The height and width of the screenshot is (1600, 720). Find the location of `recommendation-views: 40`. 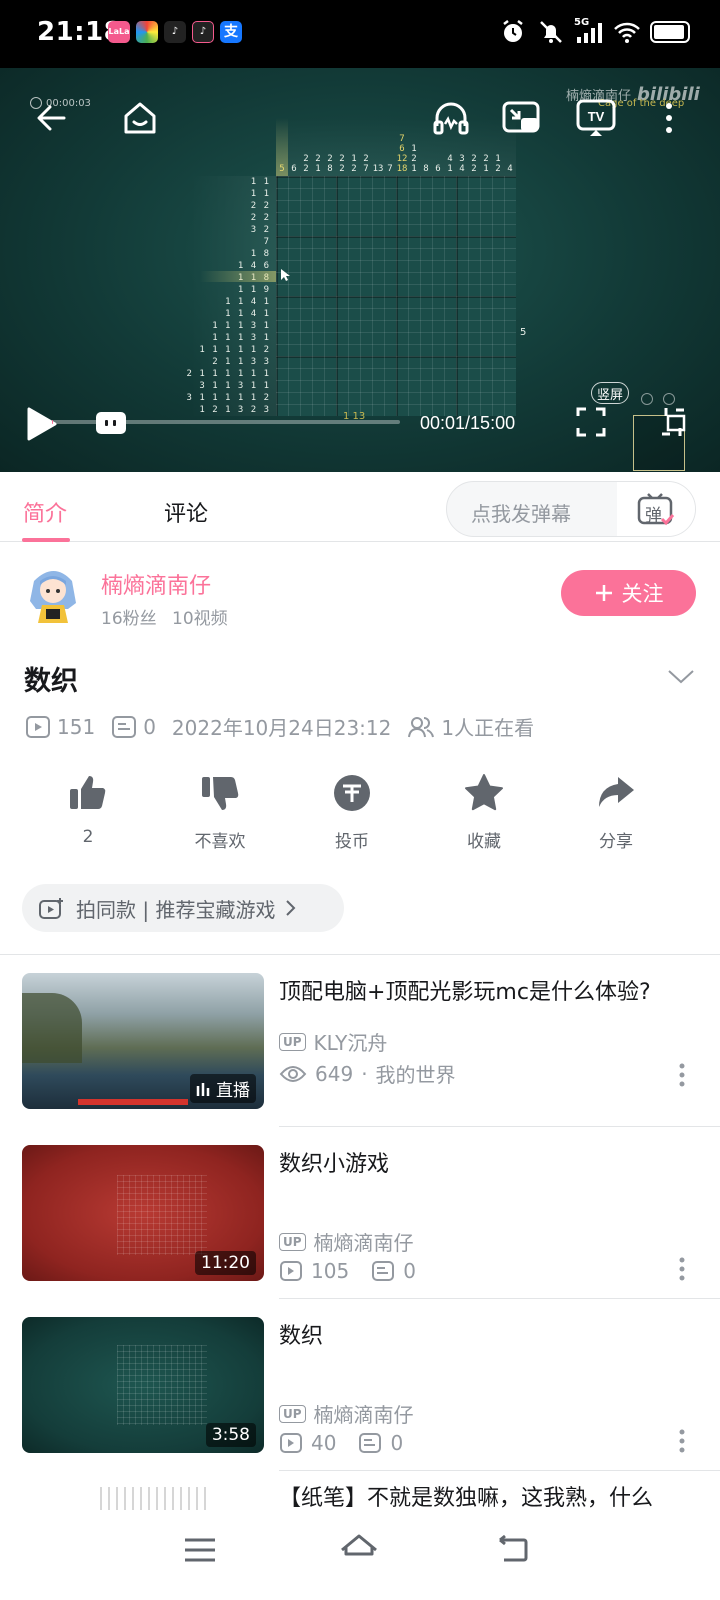

recommendation-views: 40 is located at coordinates (324, 1443).